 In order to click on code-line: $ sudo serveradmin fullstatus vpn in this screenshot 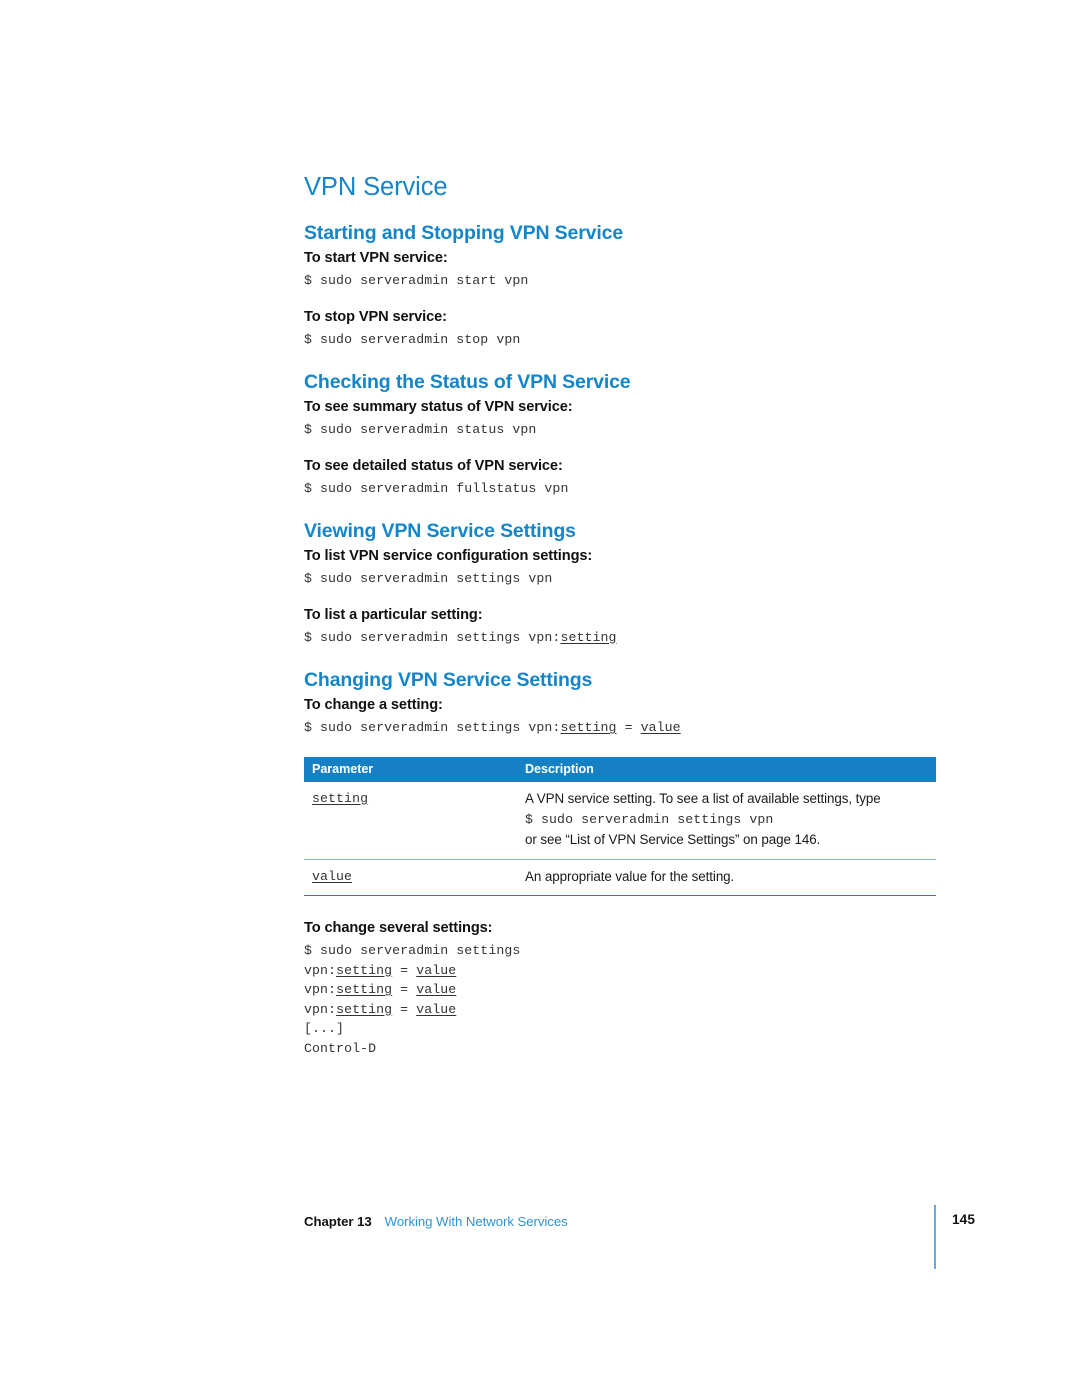, I will do `click(436, 488)`.